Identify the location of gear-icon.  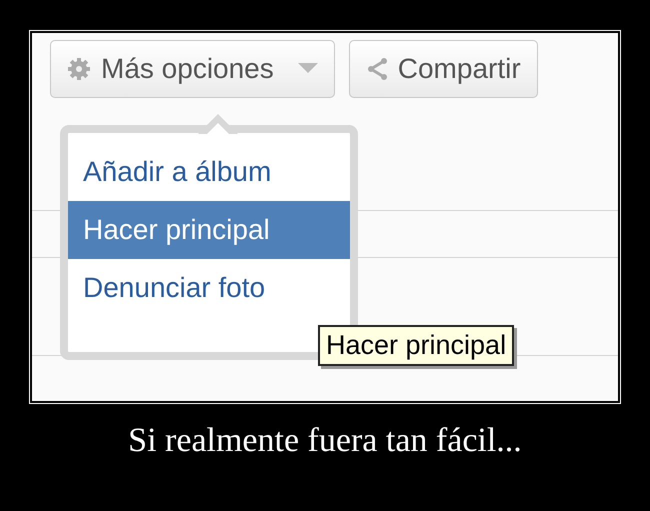
(79, 69).